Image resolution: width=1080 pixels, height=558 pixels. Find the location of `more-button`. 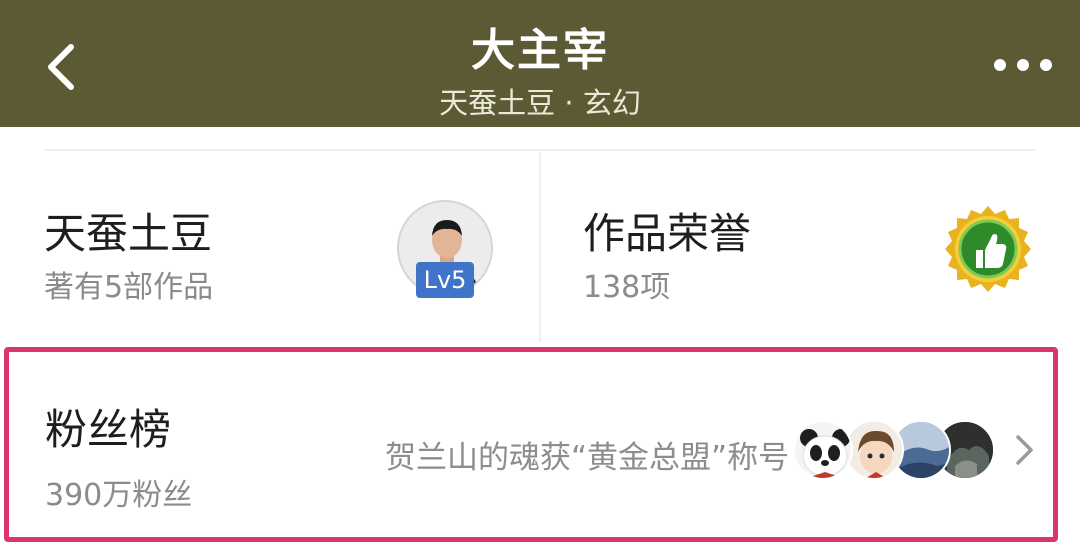

more-button is located at coordinates (1023, 65).